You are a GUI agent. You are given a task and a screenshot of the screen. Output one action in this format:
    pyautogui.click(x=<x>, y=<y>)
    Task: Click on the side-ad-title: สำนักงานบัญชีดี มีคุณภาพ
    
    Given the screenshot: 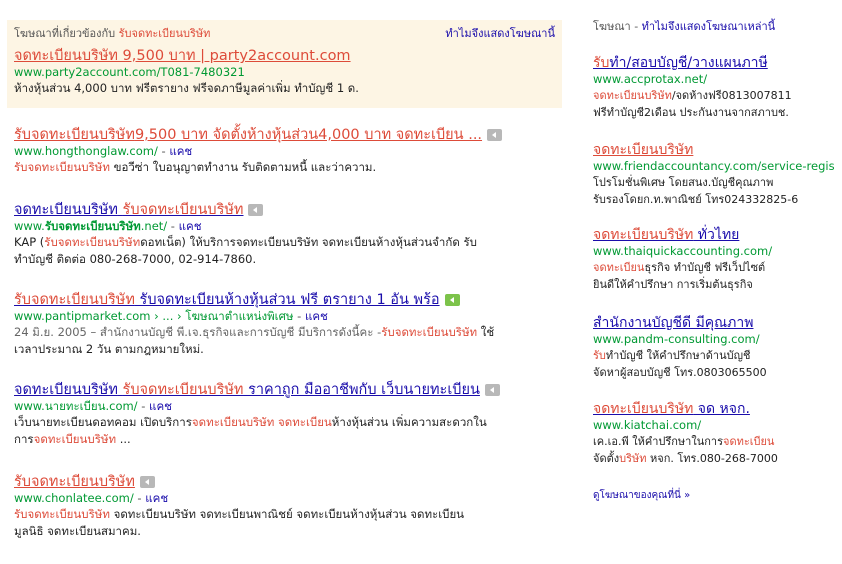 What is the action you would take?
    pyautogui.click(x=673, y=323)
    